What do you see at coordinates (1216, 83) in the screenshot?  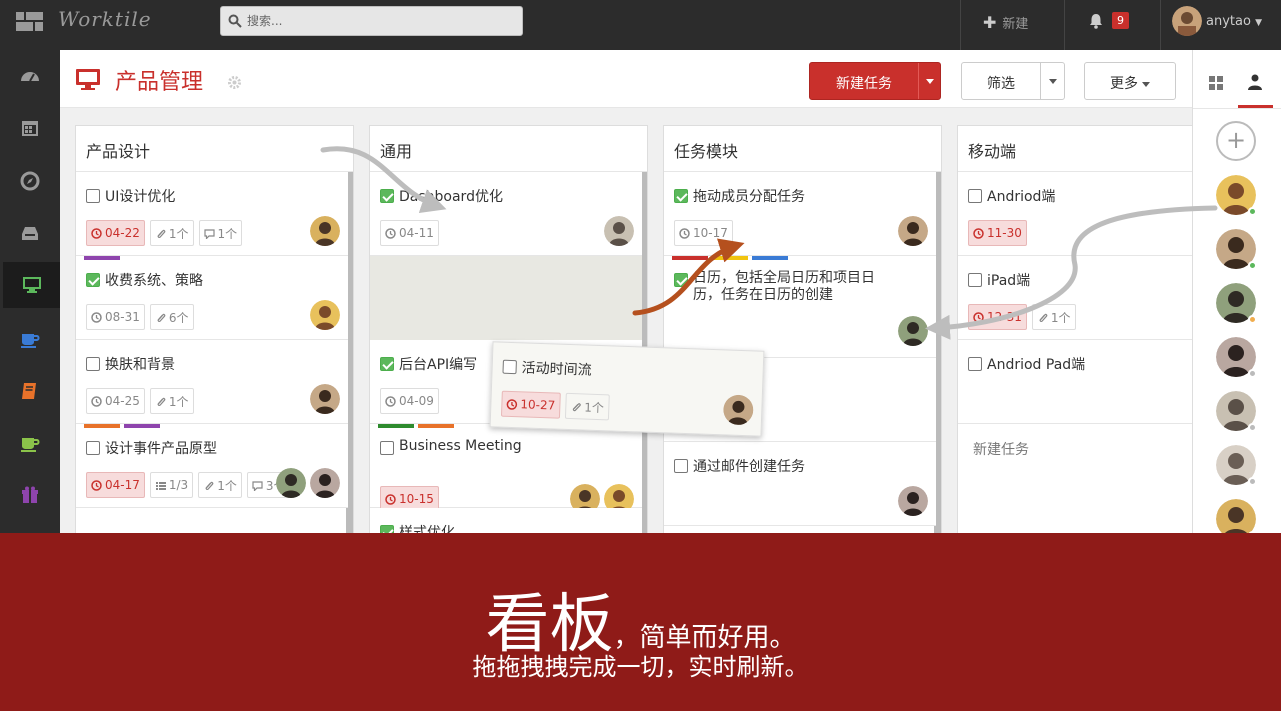 I see `grid-icon` at bounding box center [1216, 83].